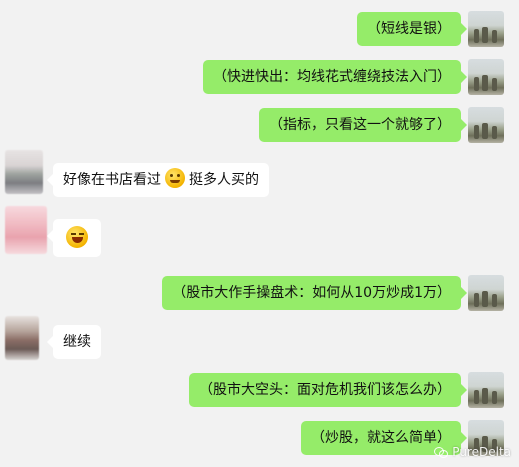 This screenshot has width=519, height=467. Describe the element at coordinates (259, 339) in the screenshot. I see `message-row: 继续` at that location.